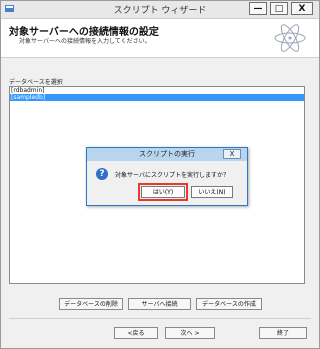  What do you see at coordinates (36, 82) in the screenshot?
I see `database-select-label: データベースを選択` at bounding box center [36, 82].